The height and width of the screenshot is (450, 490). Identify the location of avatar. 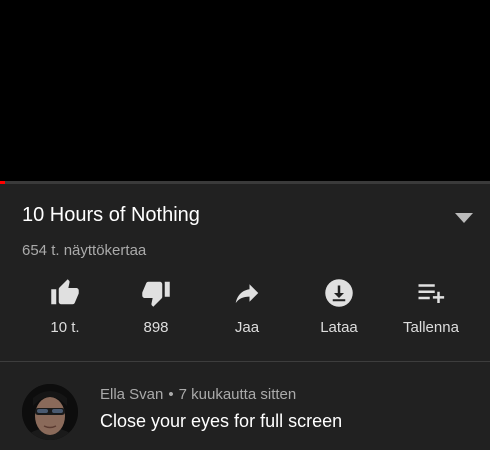
(50, 412).